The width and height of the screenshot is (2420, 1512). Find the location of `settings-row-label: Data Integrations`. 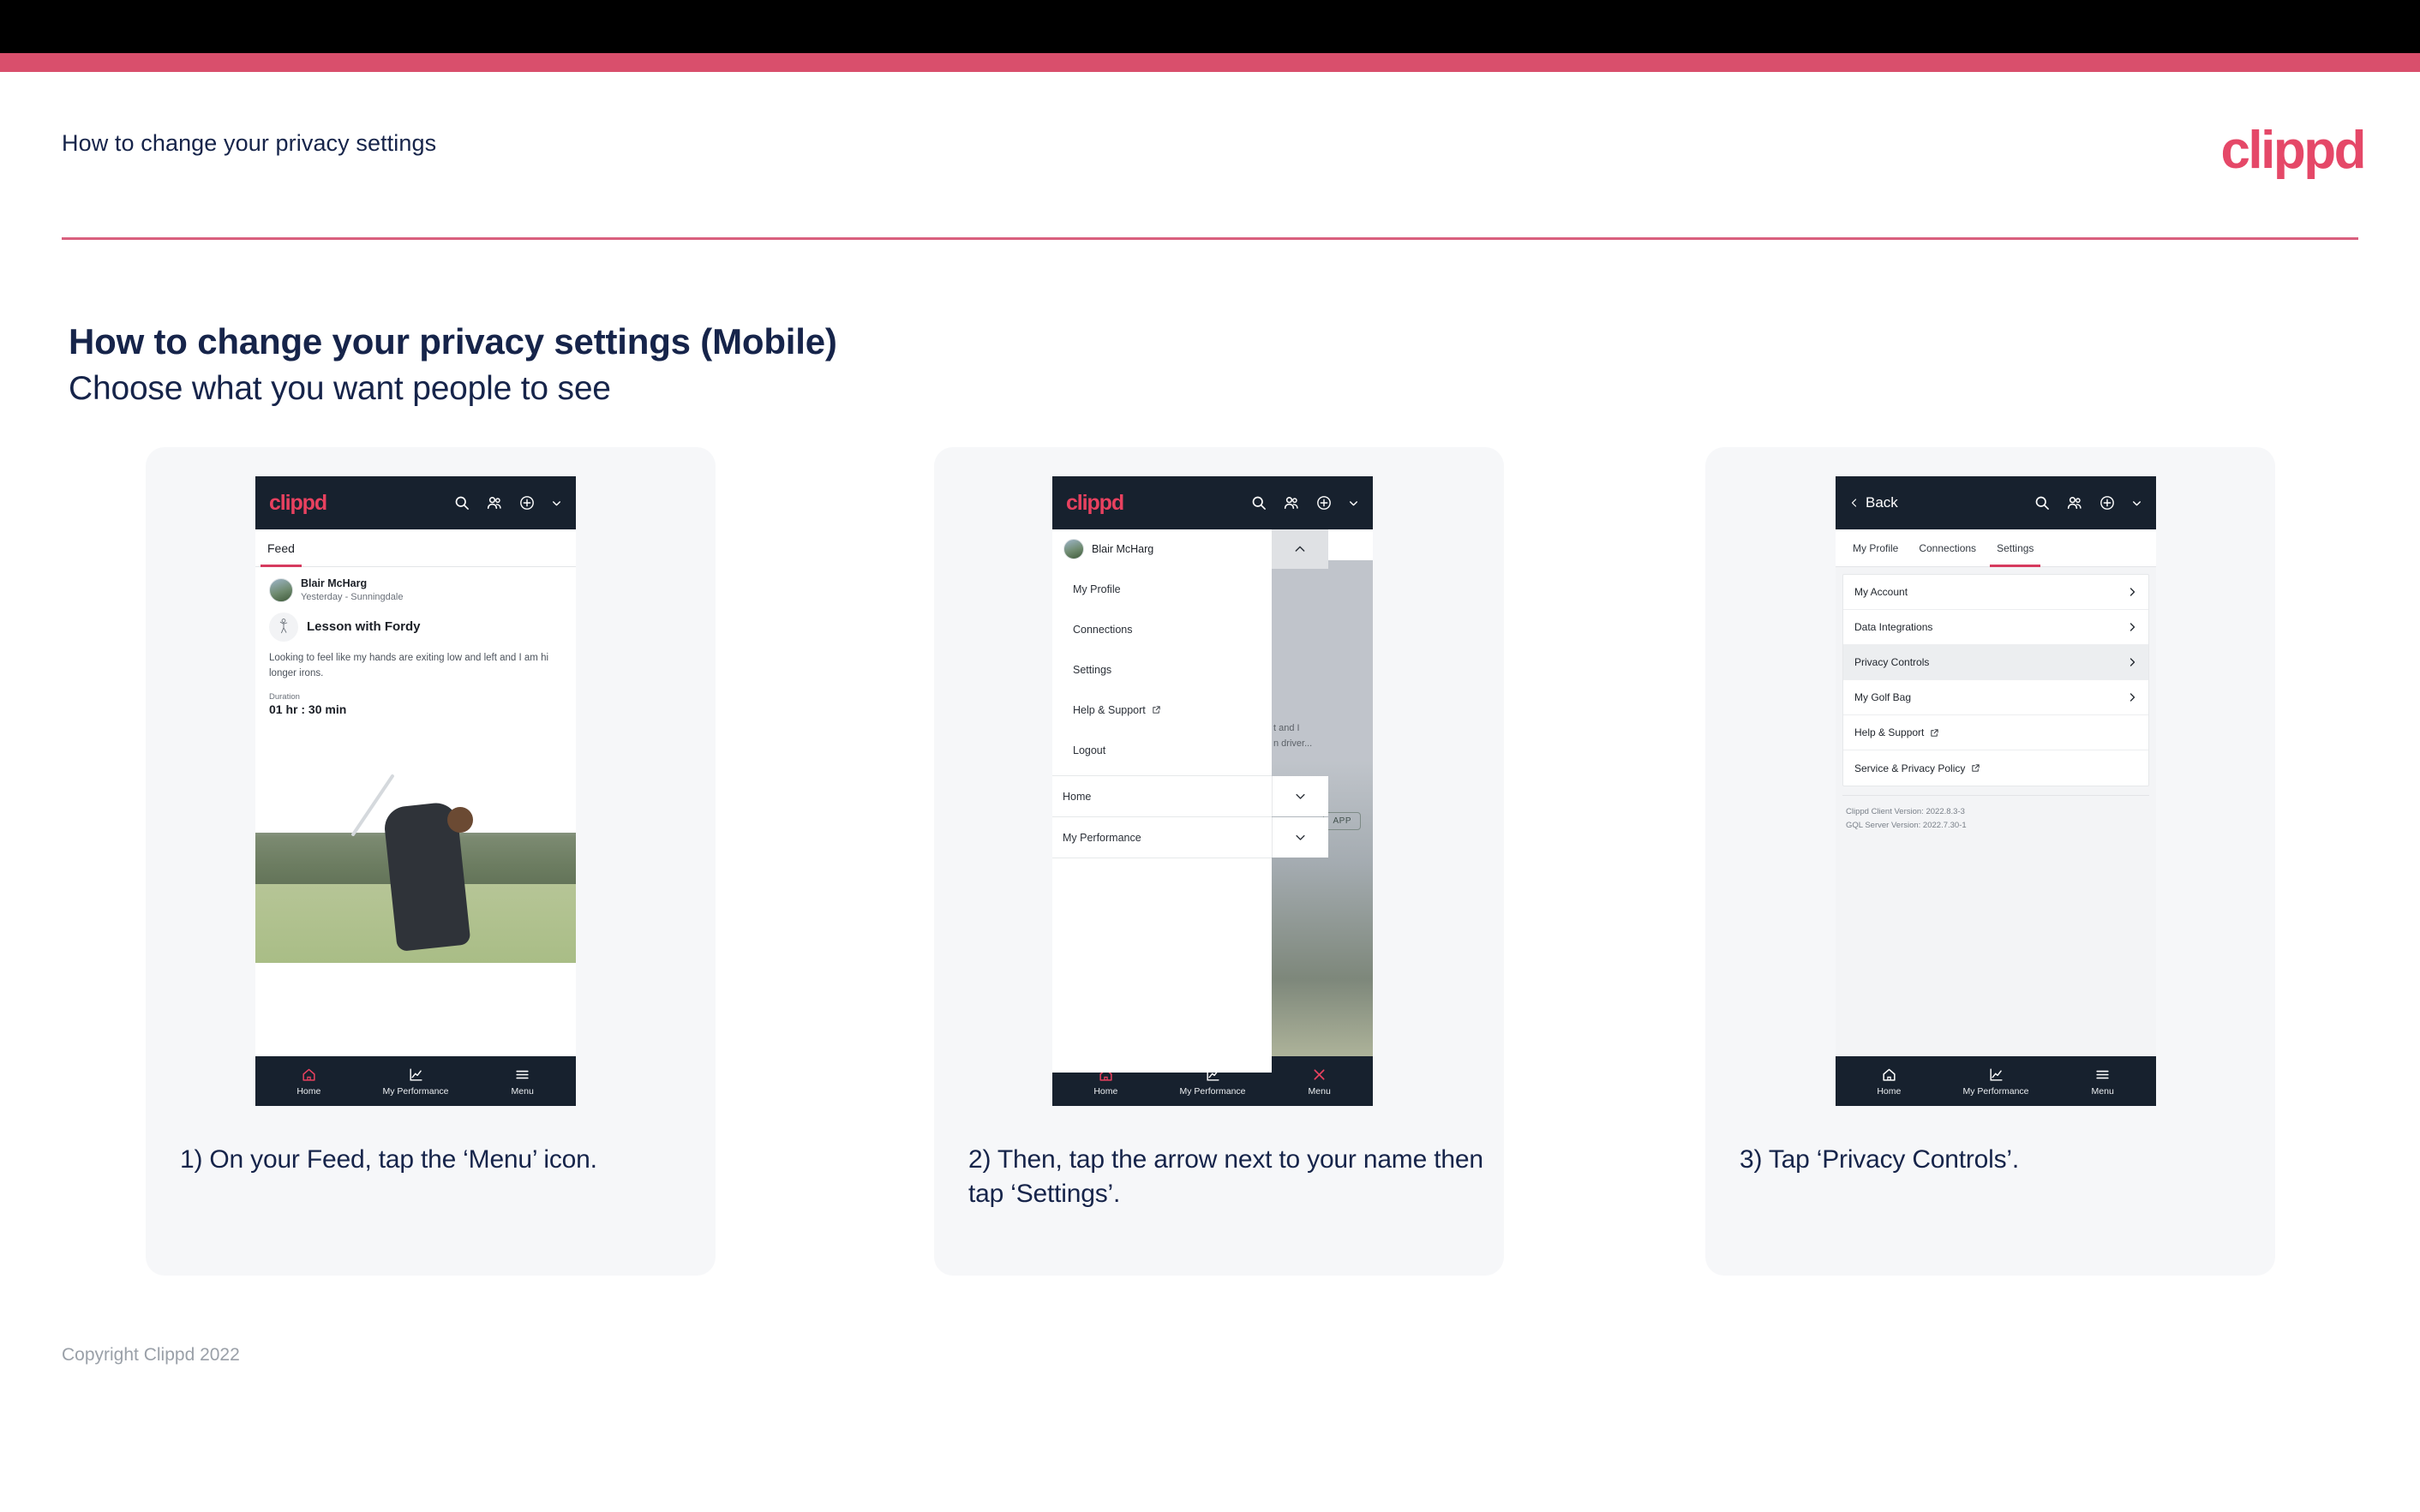

settings-row-label: Data Integrations is located at coordinates (1894, 627).